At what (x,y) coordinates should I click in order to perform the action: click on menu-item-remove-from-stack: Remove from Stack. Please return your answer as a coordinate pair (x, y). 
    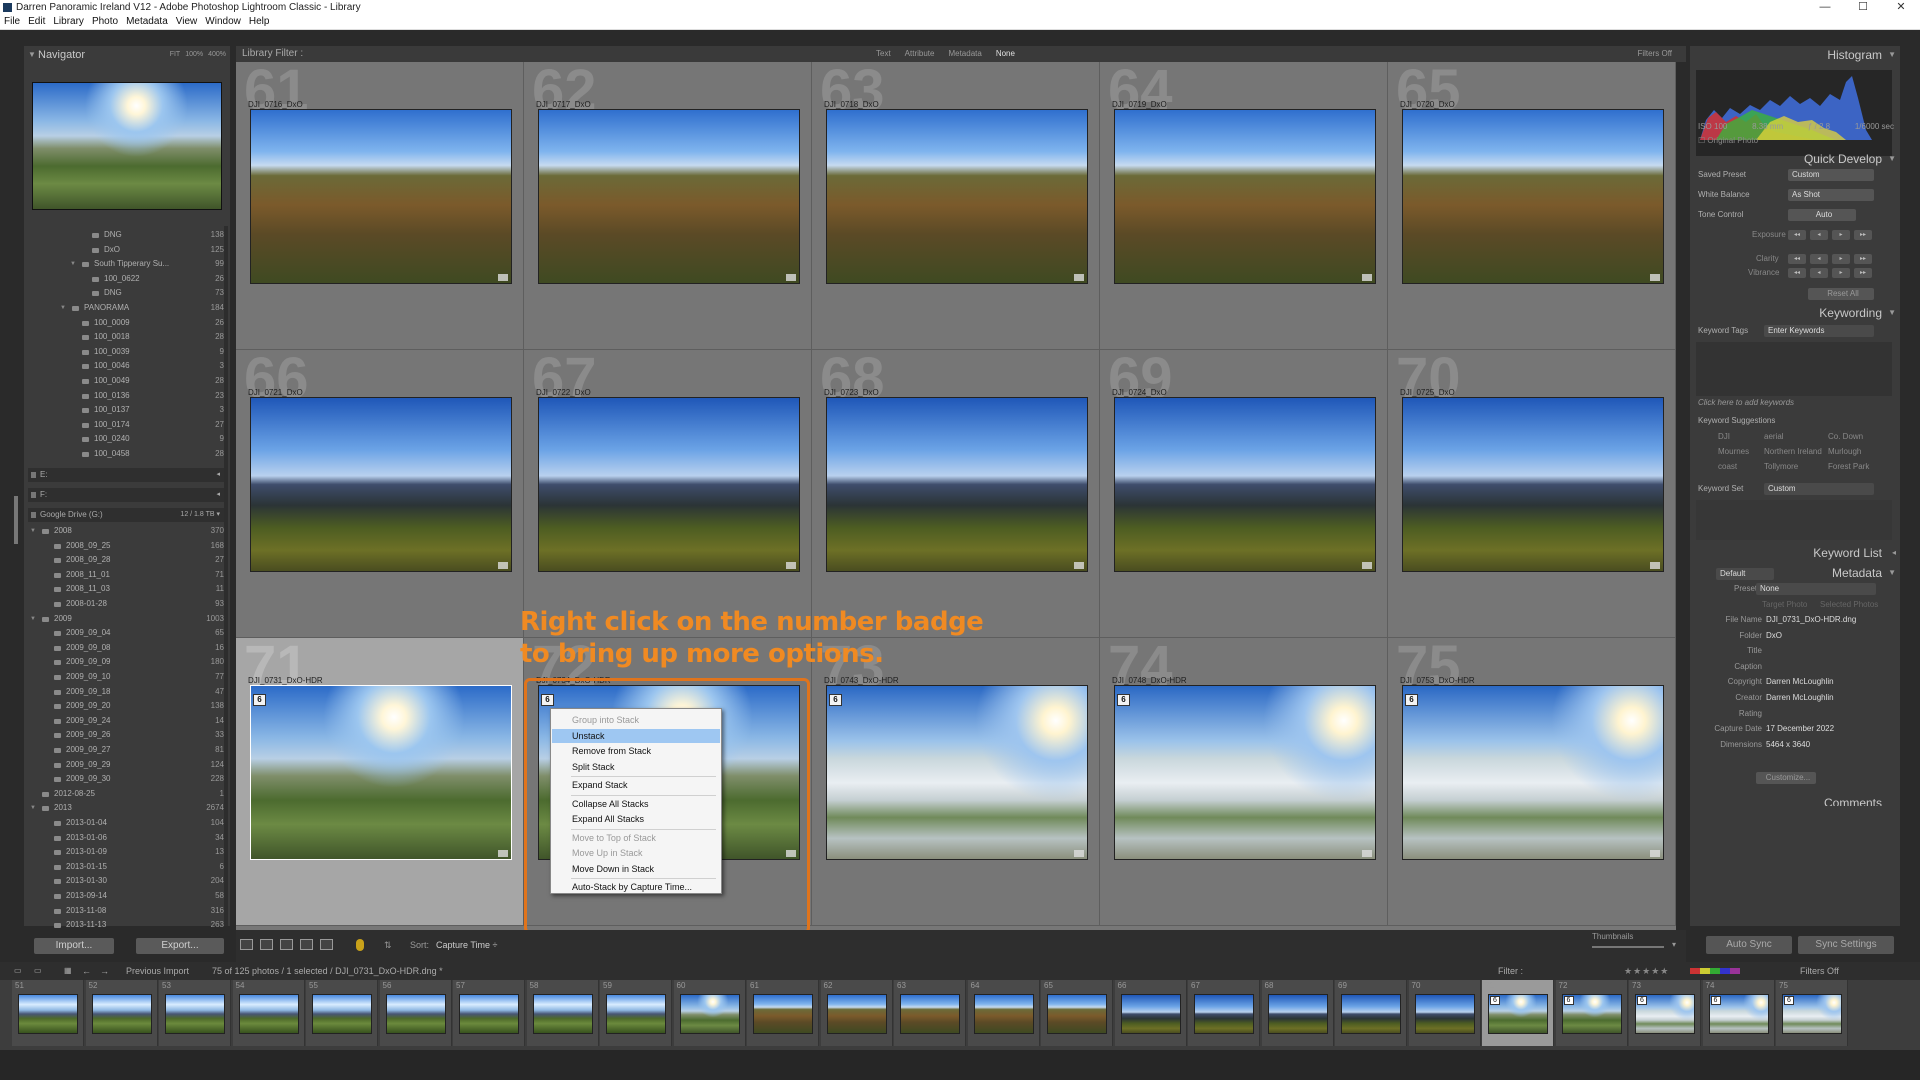
    Looking at the image, I should click on (636, 751).